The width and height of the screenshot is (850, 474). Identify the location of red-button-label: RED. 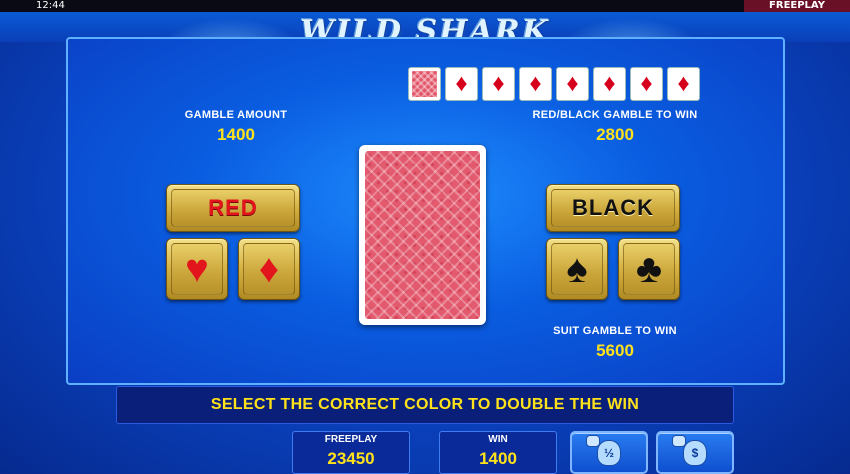
(233, 207).